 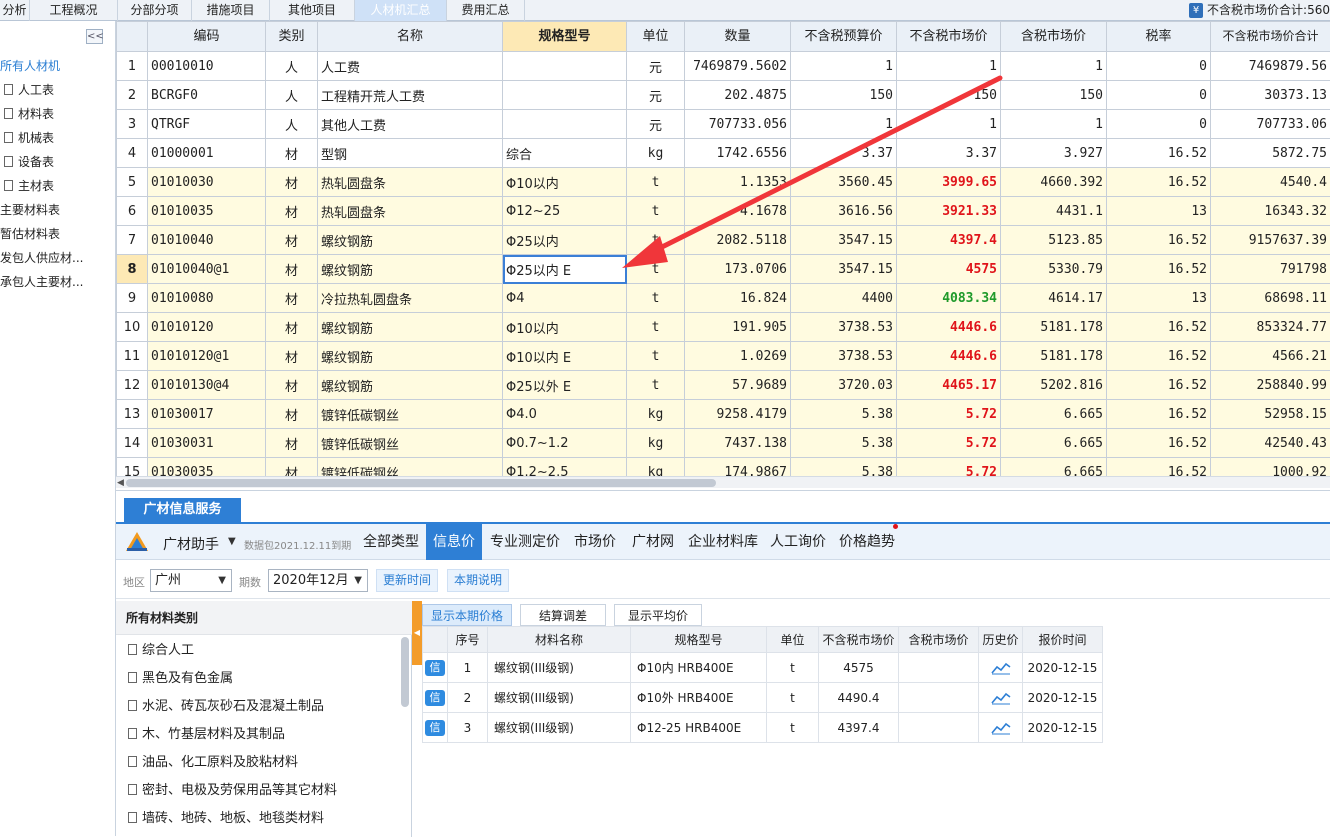 I want to click on cell-budget-price: 3560.45, so click(x=844, y=182).